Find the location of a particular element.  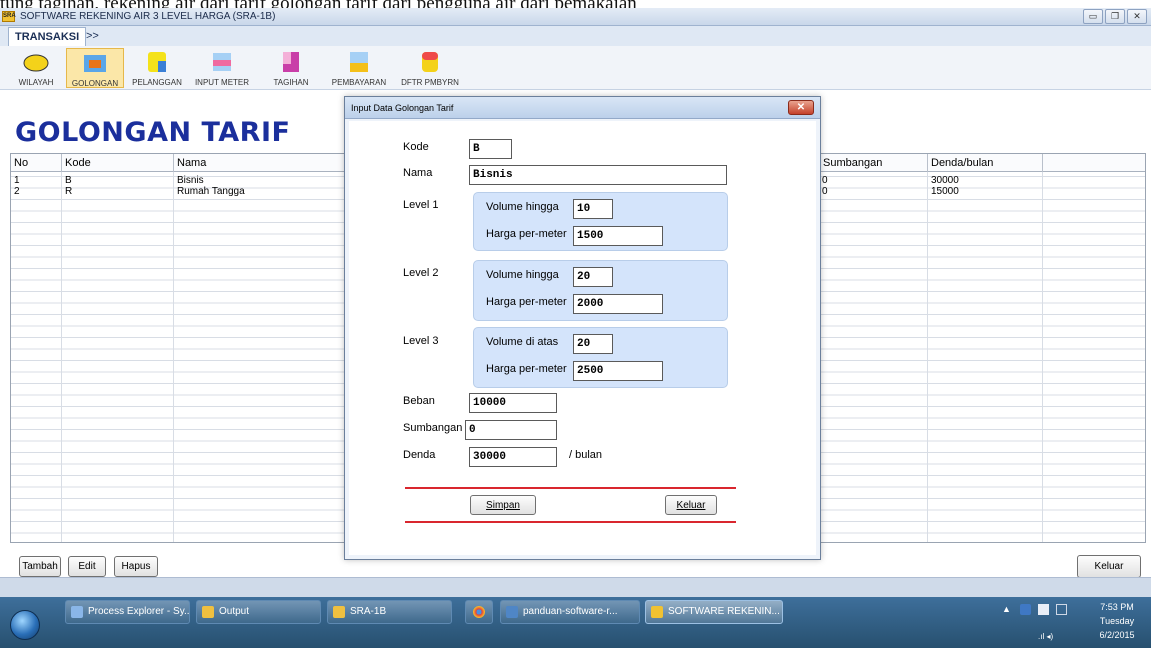

dftr-pmbyrn-icon is located at coordinates (430, 62).